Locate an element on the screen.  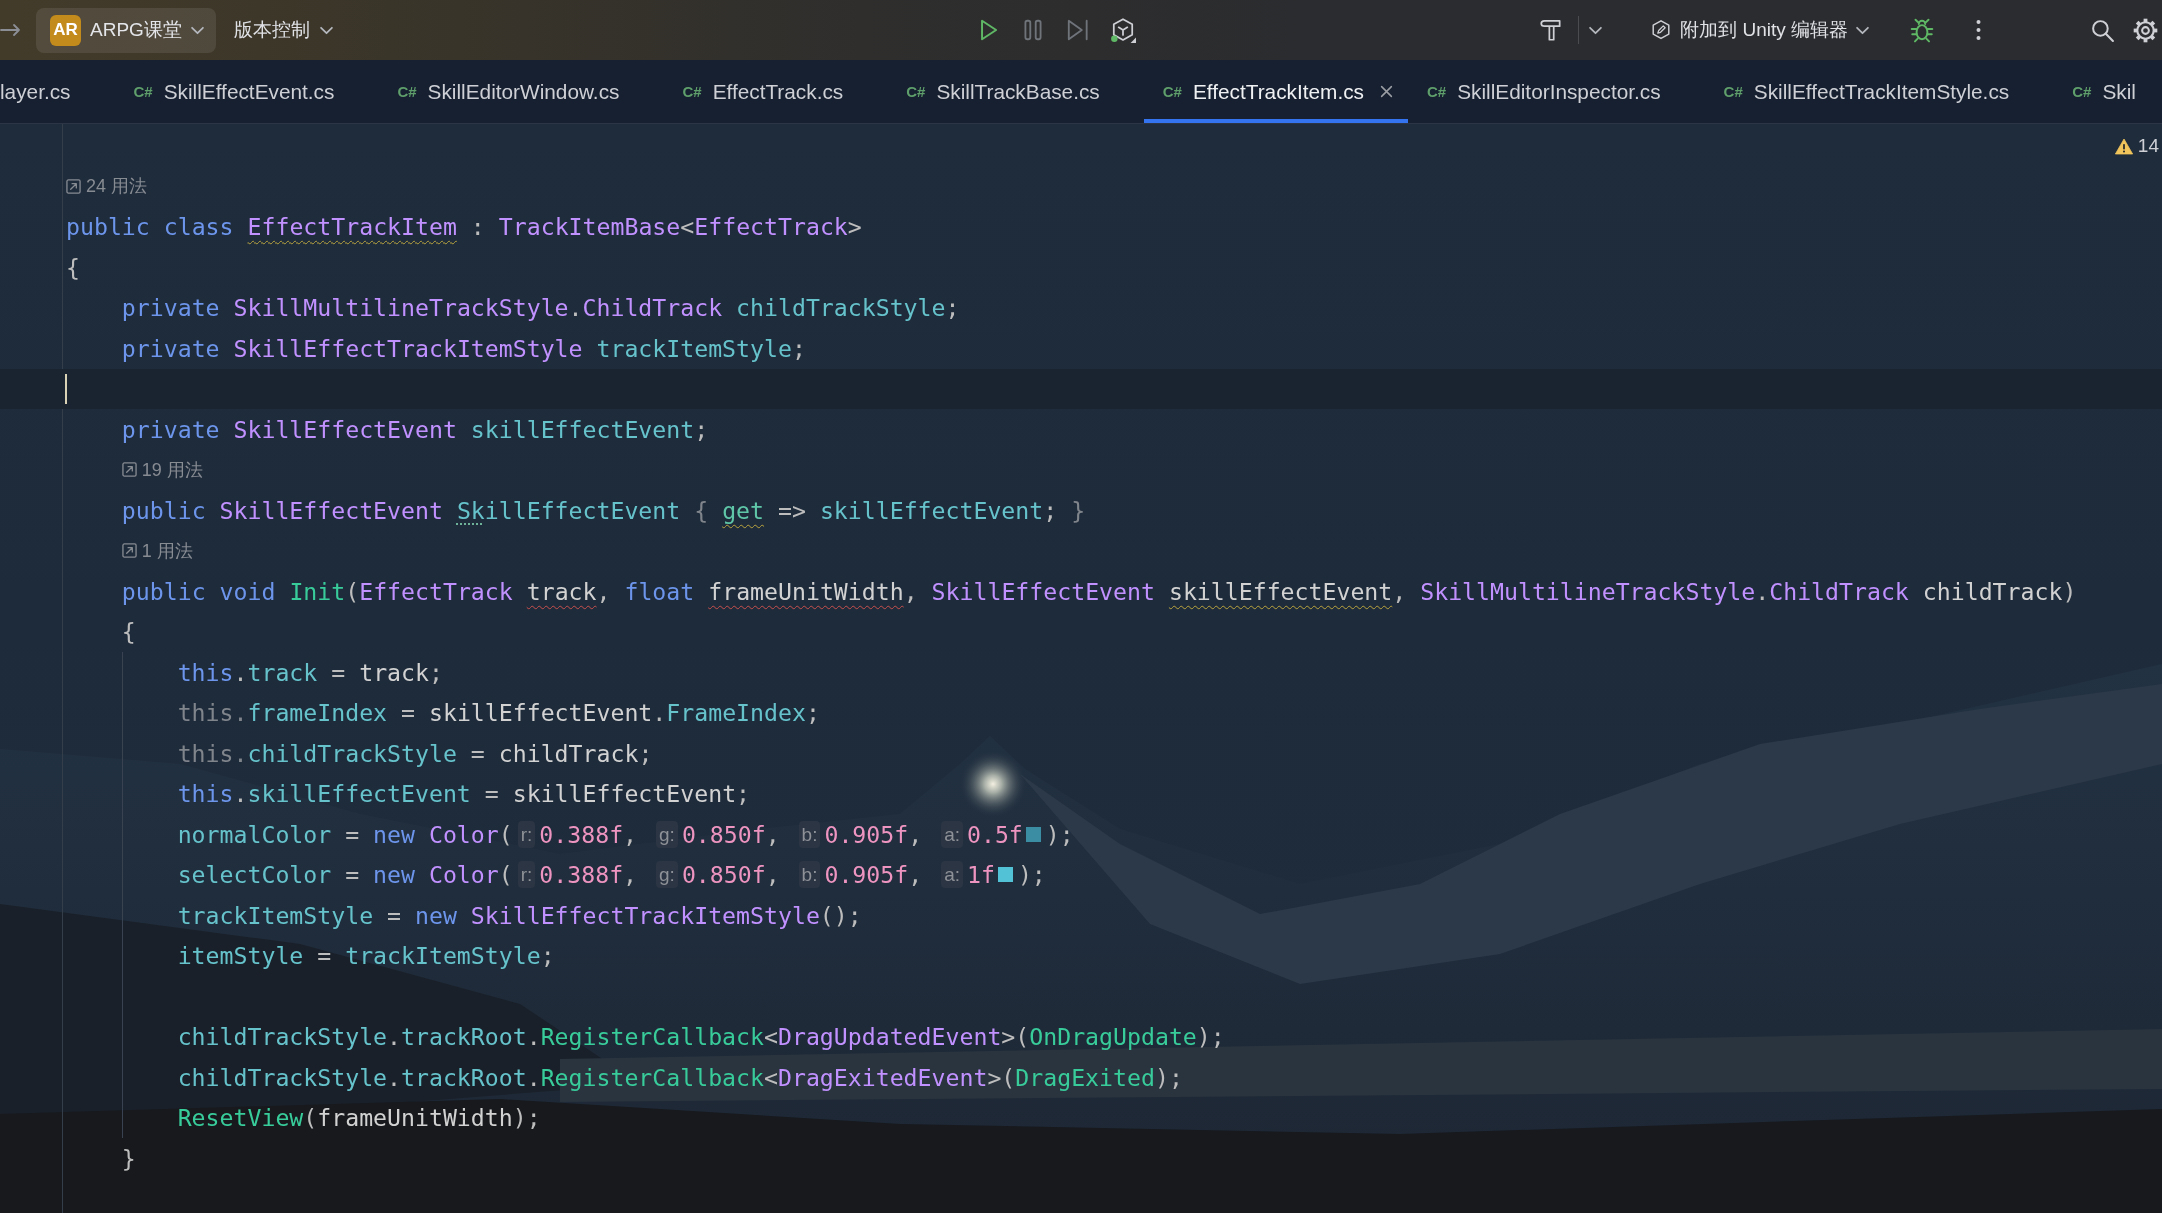
editor-tab: C# Skil is located at coordinates (2094, 91).